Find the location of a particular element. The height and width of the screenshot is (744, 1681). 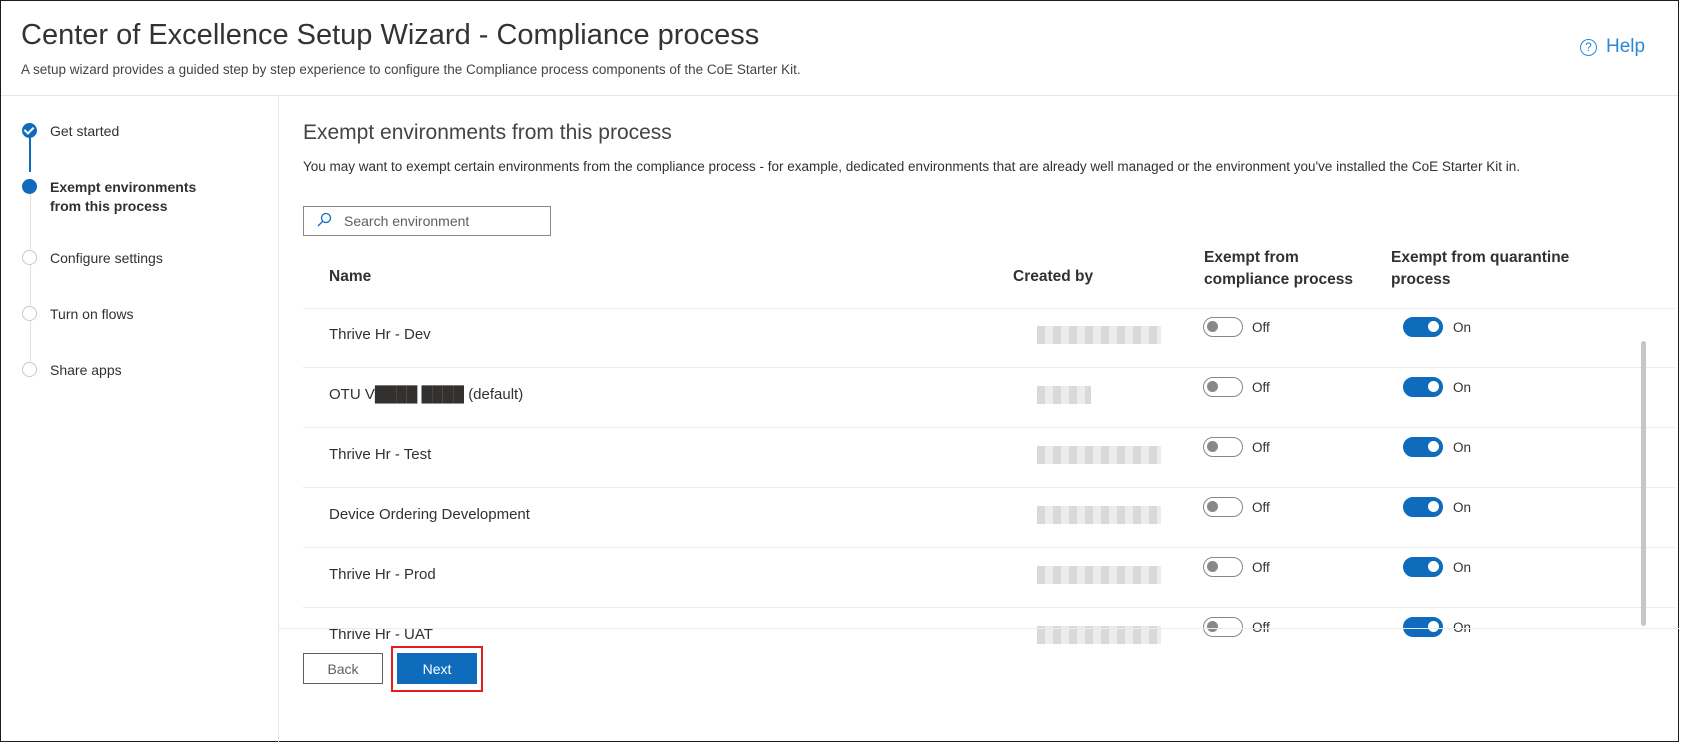

search-icon is located at coordinates (327, 221).